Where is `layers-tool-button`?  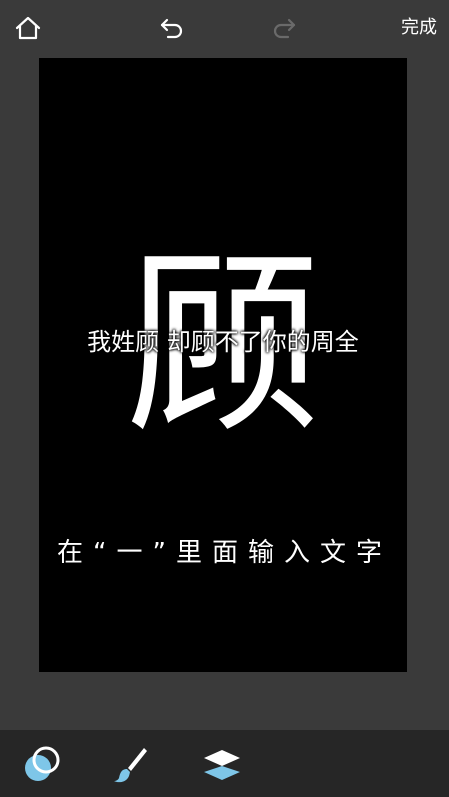
layers-tool-button is located at coordinates (222, 764).